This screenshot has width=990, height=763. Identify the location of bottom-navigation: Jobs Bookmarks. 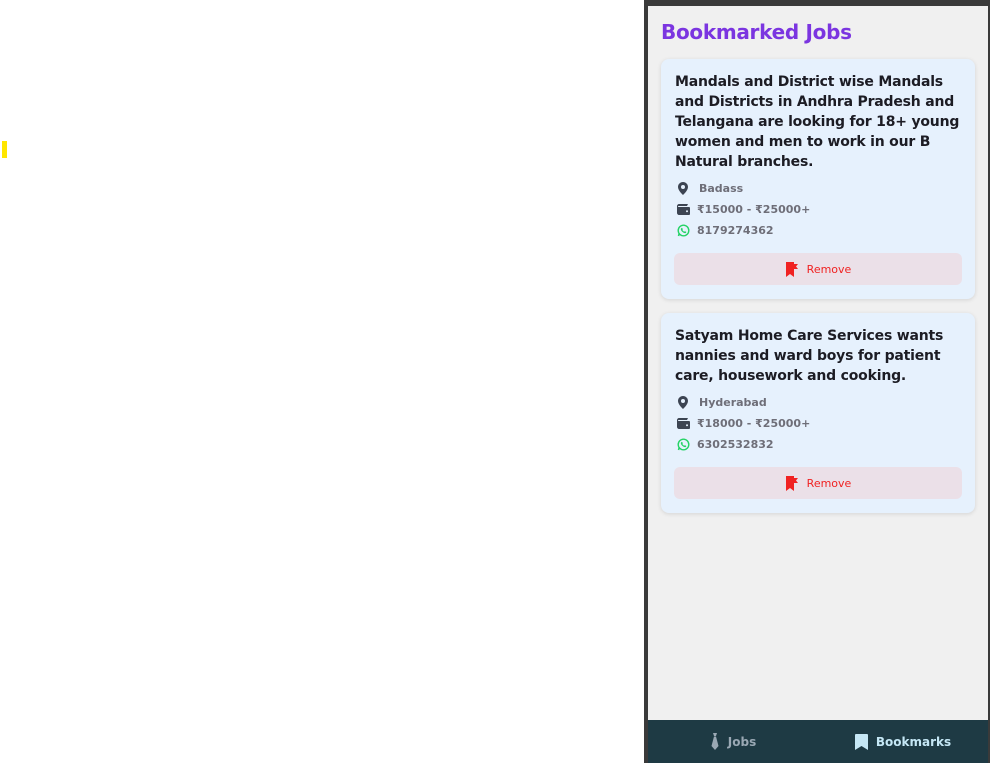
(818, 741).